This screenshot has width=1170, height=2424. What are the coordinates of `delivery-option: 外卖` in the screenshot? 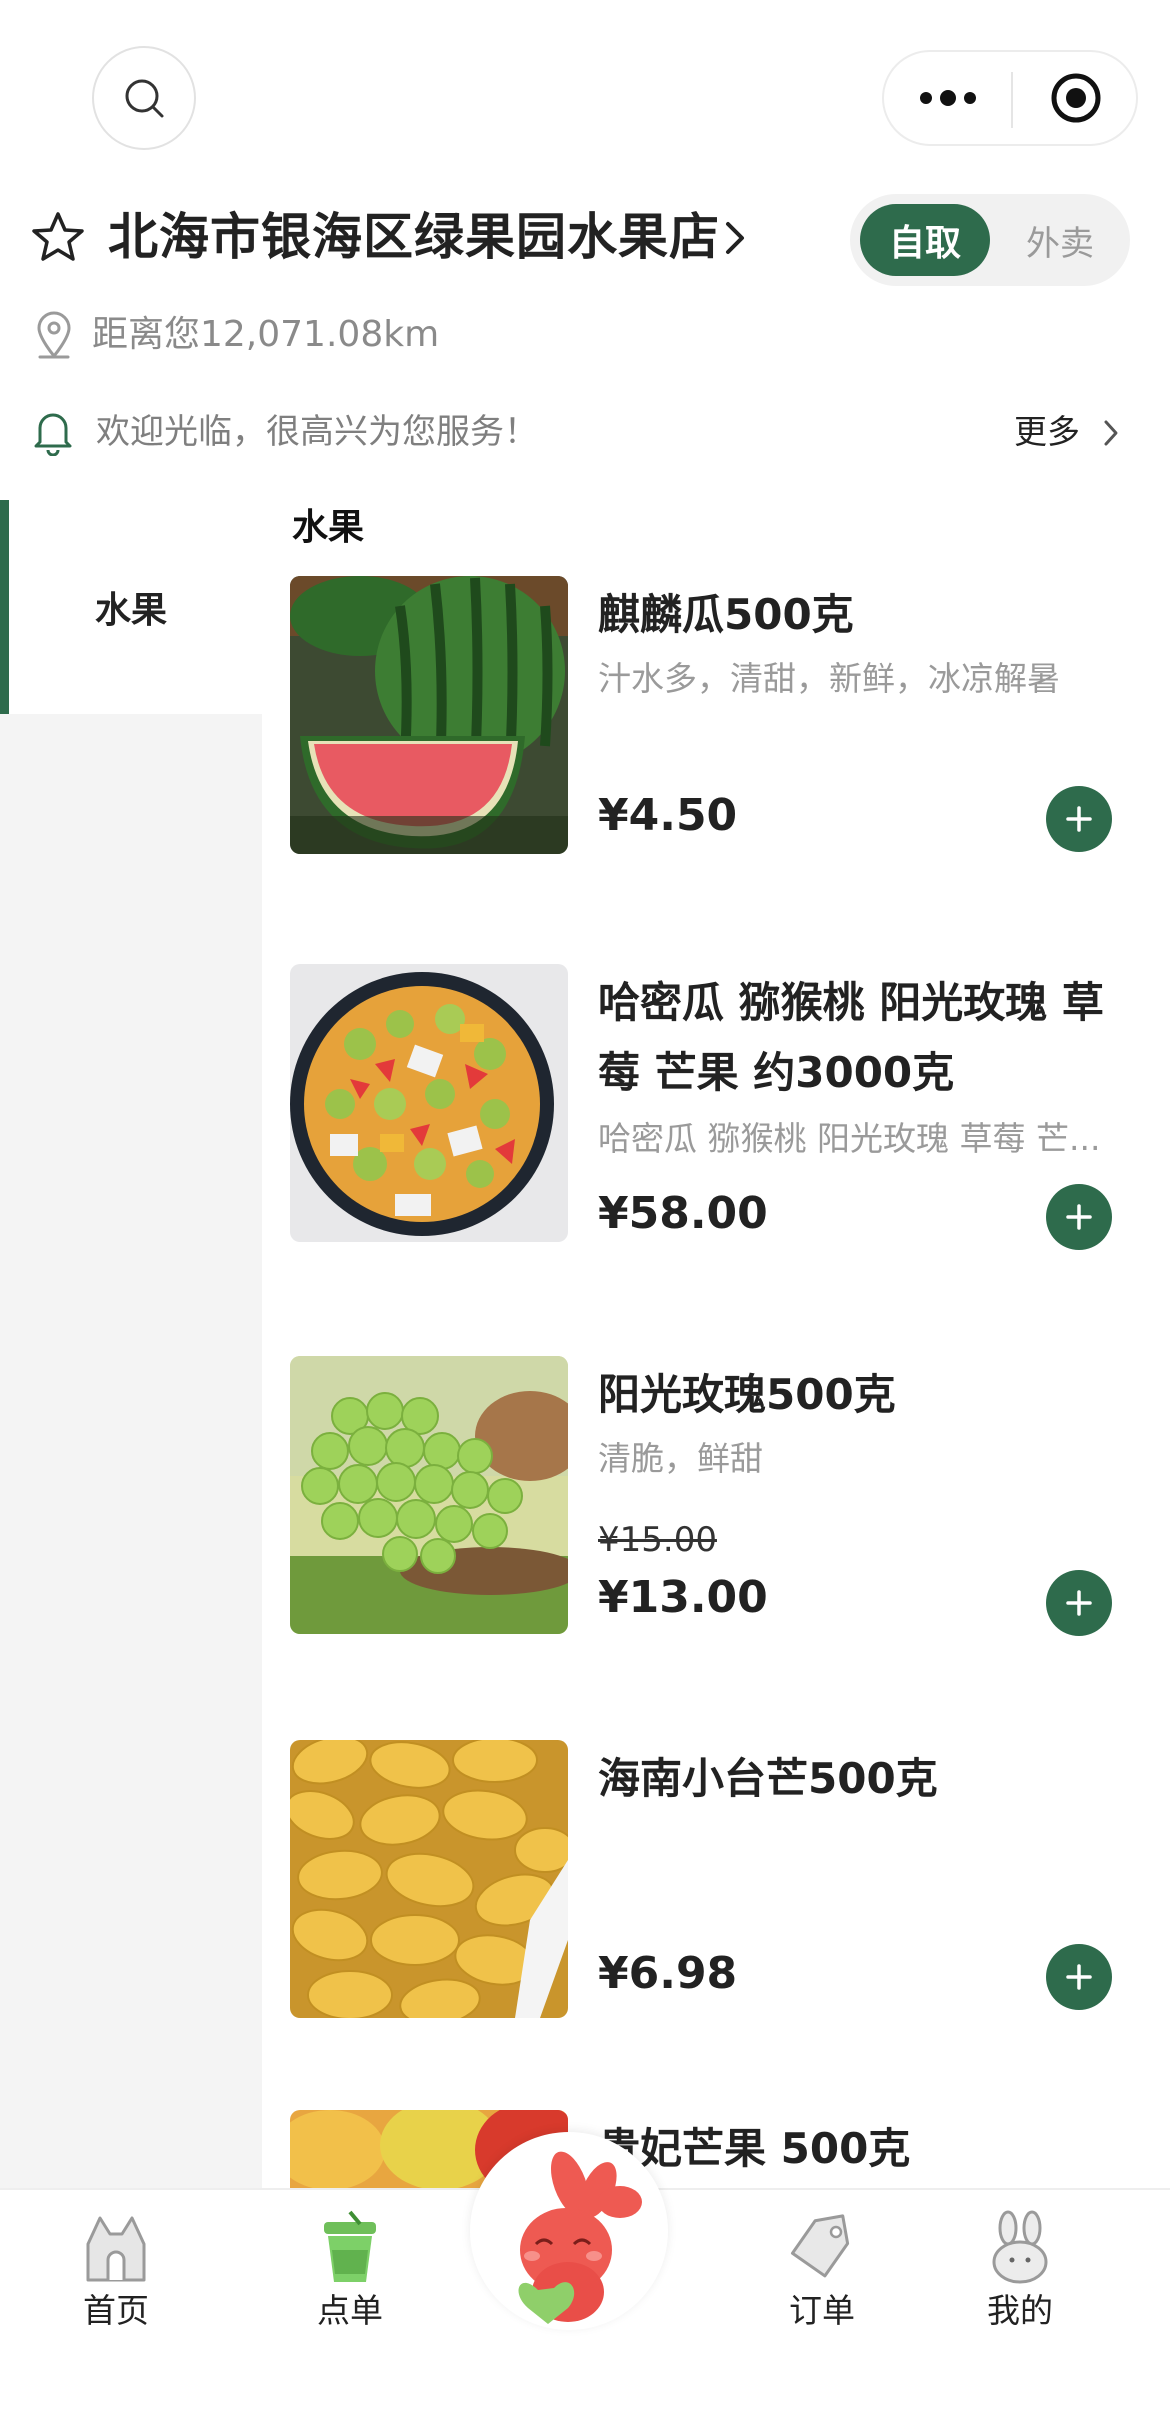 It's located at (1060, 240).